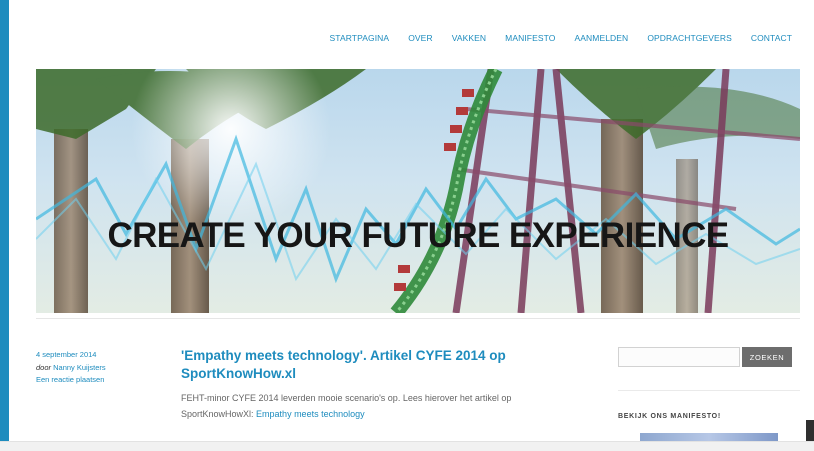  What do you see at coordinates (360, 38) in the screenshot?
I see `nav-startpagina: STARTPAGINA` at bounding box center [360, 38].